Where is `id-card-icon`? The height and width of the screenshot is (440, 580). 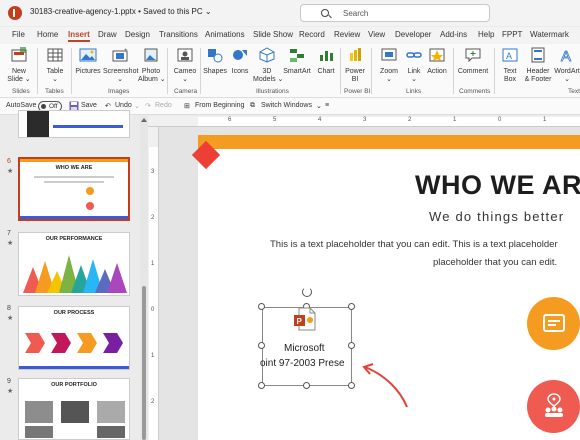 id-card-icon is located at coordinates (554, 323).